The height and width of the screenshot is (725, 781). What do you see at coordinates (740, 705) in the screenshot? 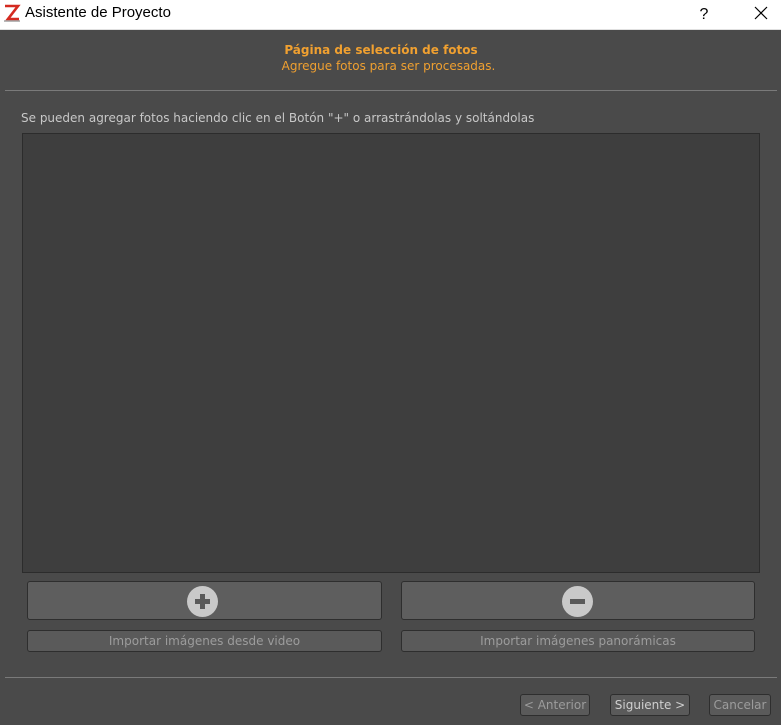
I see `cancel-button: Cancelar` at bounding box center [740, 705].